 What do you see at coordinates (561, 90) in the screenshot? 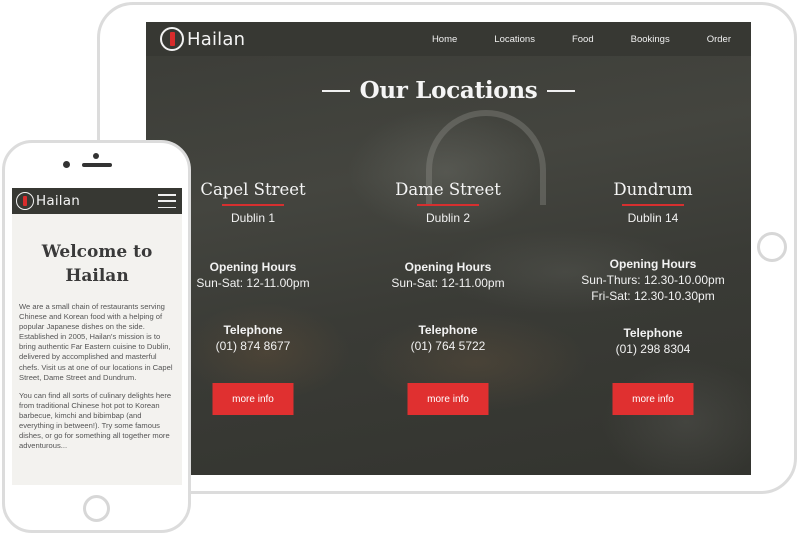
I see `heading-rule-right` at bounding box center [561, 90].